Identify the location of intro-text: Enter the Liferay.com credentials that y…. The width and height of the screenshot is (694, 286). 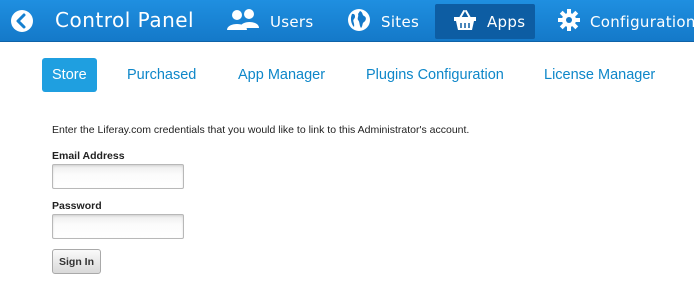
(261, 130).